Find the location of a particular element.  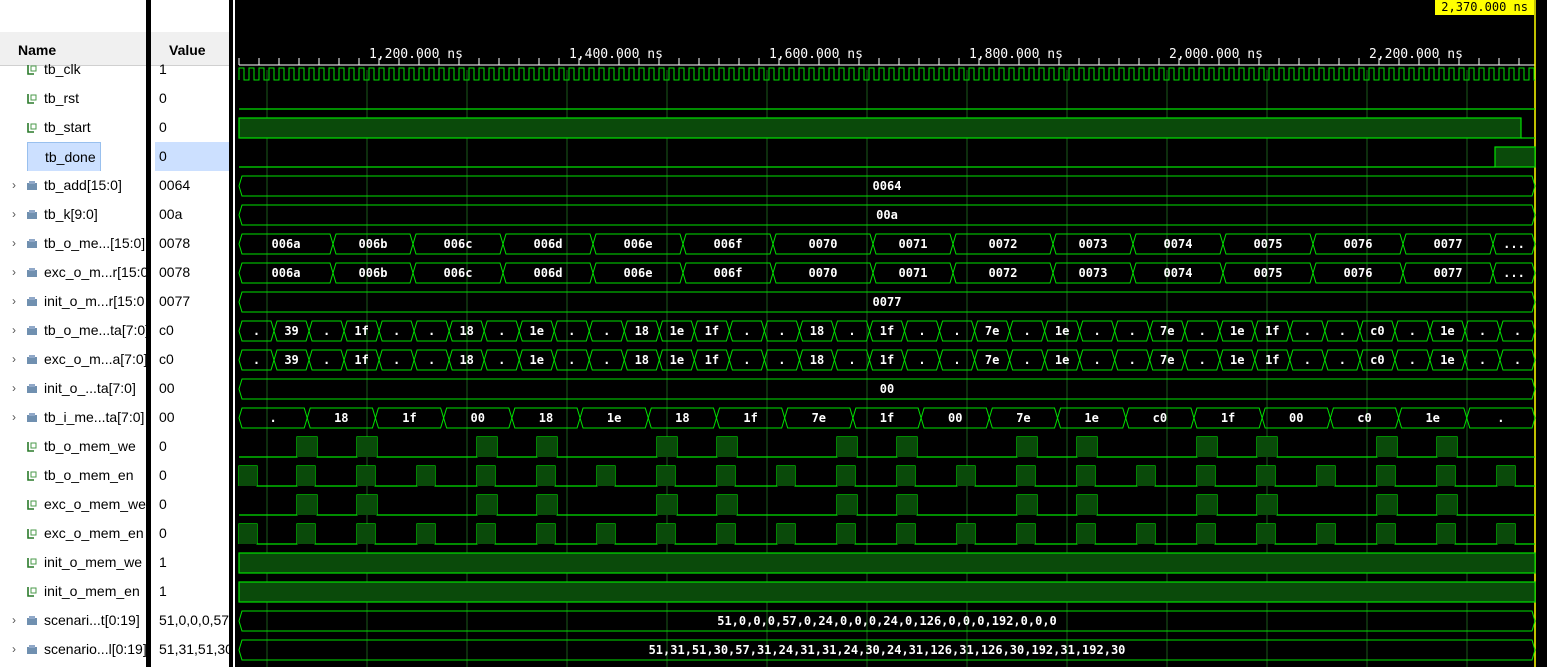

signal-row: tb_rst is located at coordinates (73, 98).